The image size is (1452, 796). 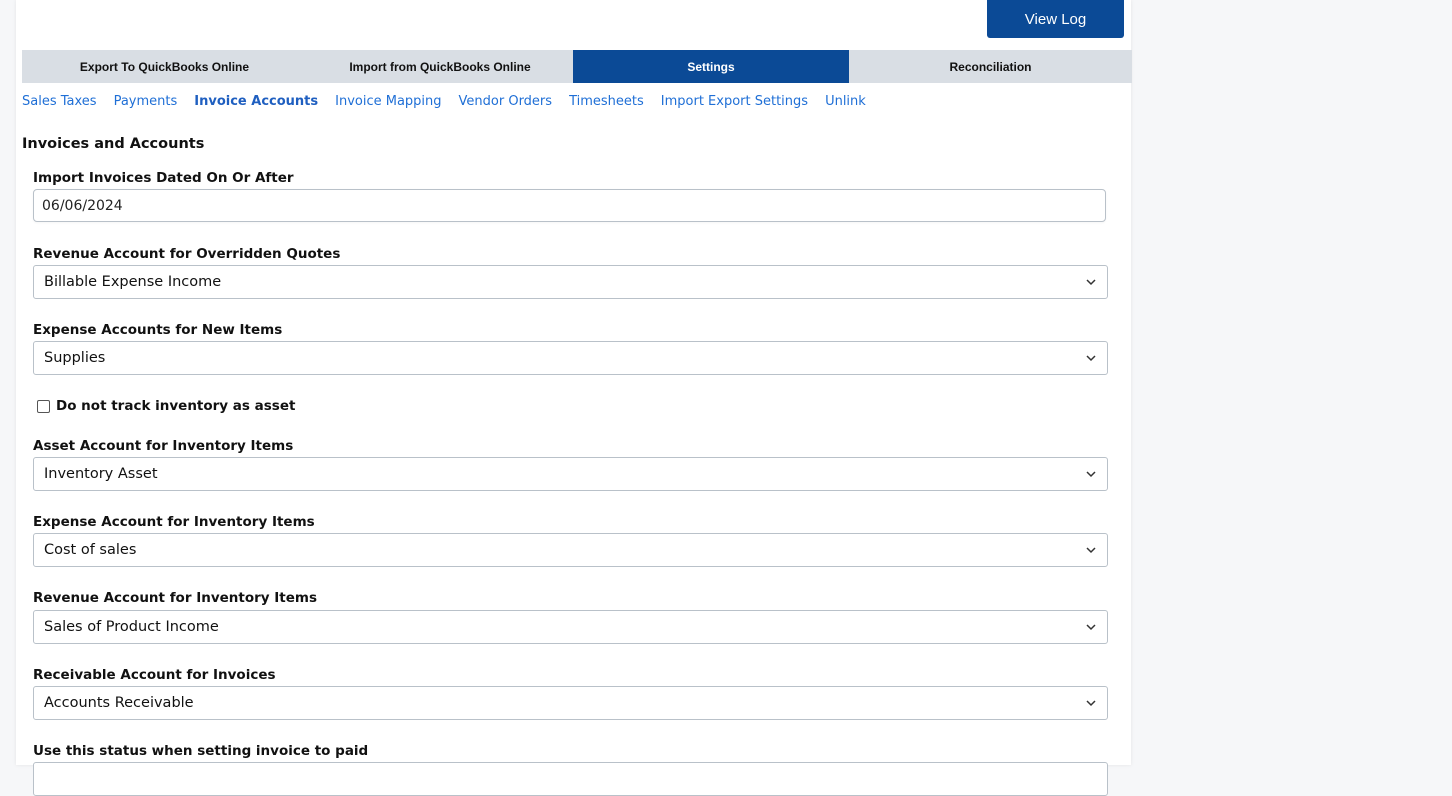 What do you see at coordinates (163, 446) in the screenshot?
I see `asset-inventory-label: Asset Account for Inventory Items` at bounding box center [163, 446].